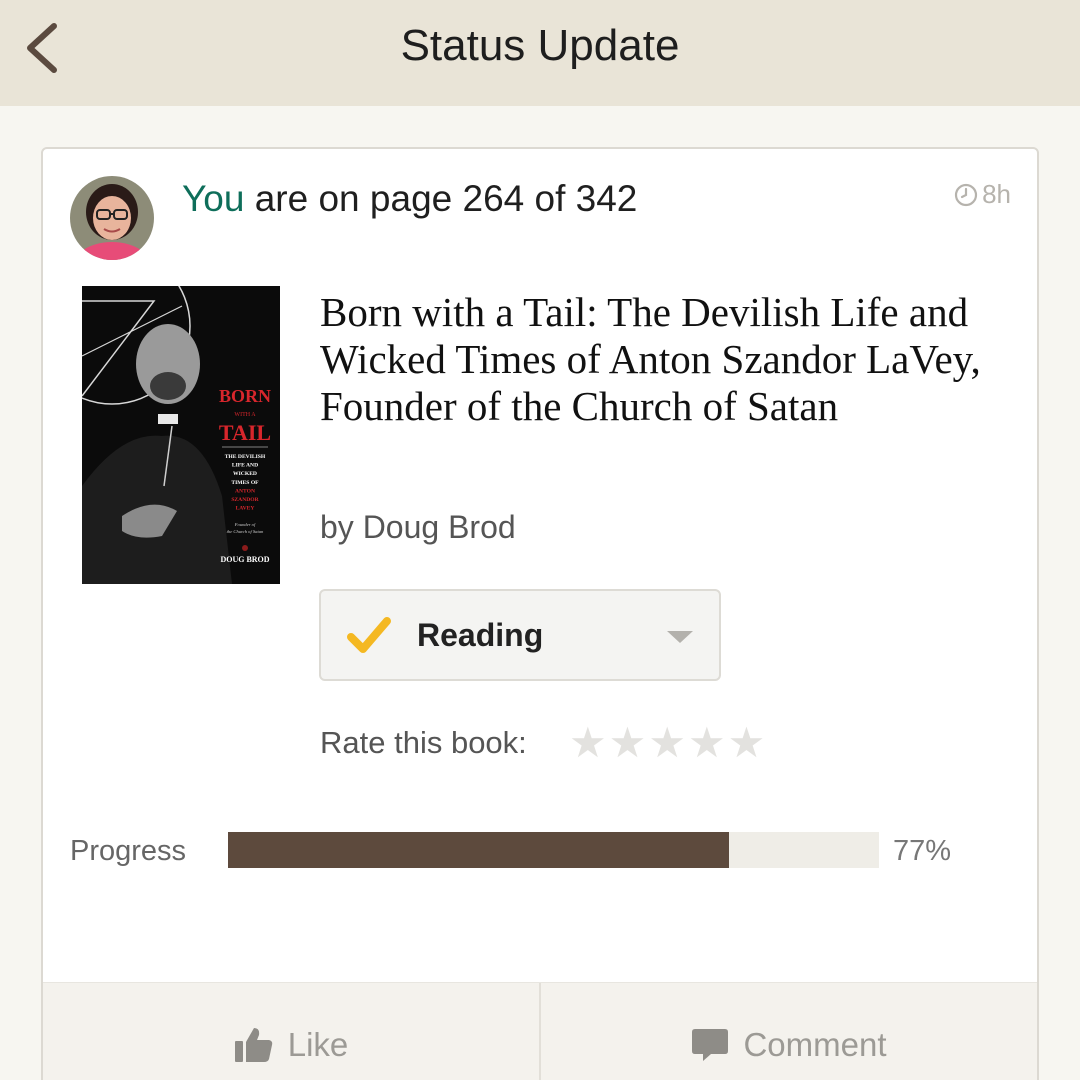 Image resolution: width=1080 pixels, height=1080 pixels. Describe the element at coordinates (369, 635) in the screenshot. I see `checkmark-icon` at that location.